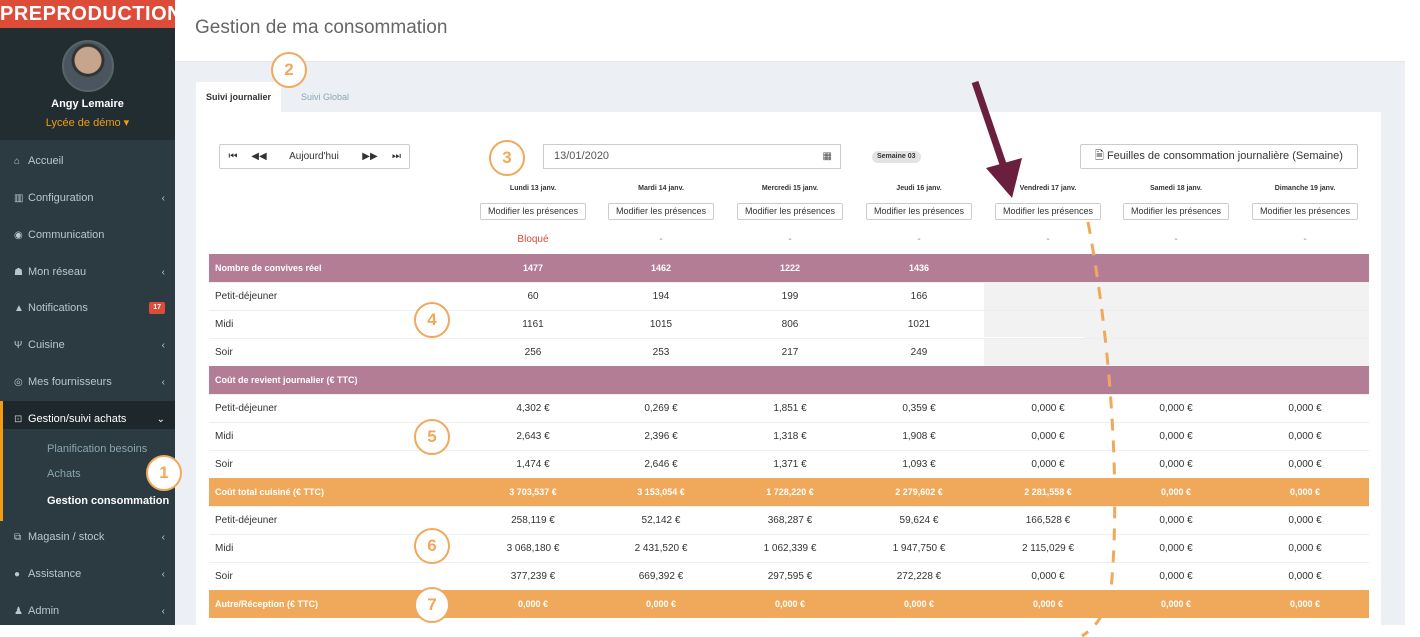  Describe the element at coordinates (661, 352) in the screenshot. I see `table-cell: 253` at that location.